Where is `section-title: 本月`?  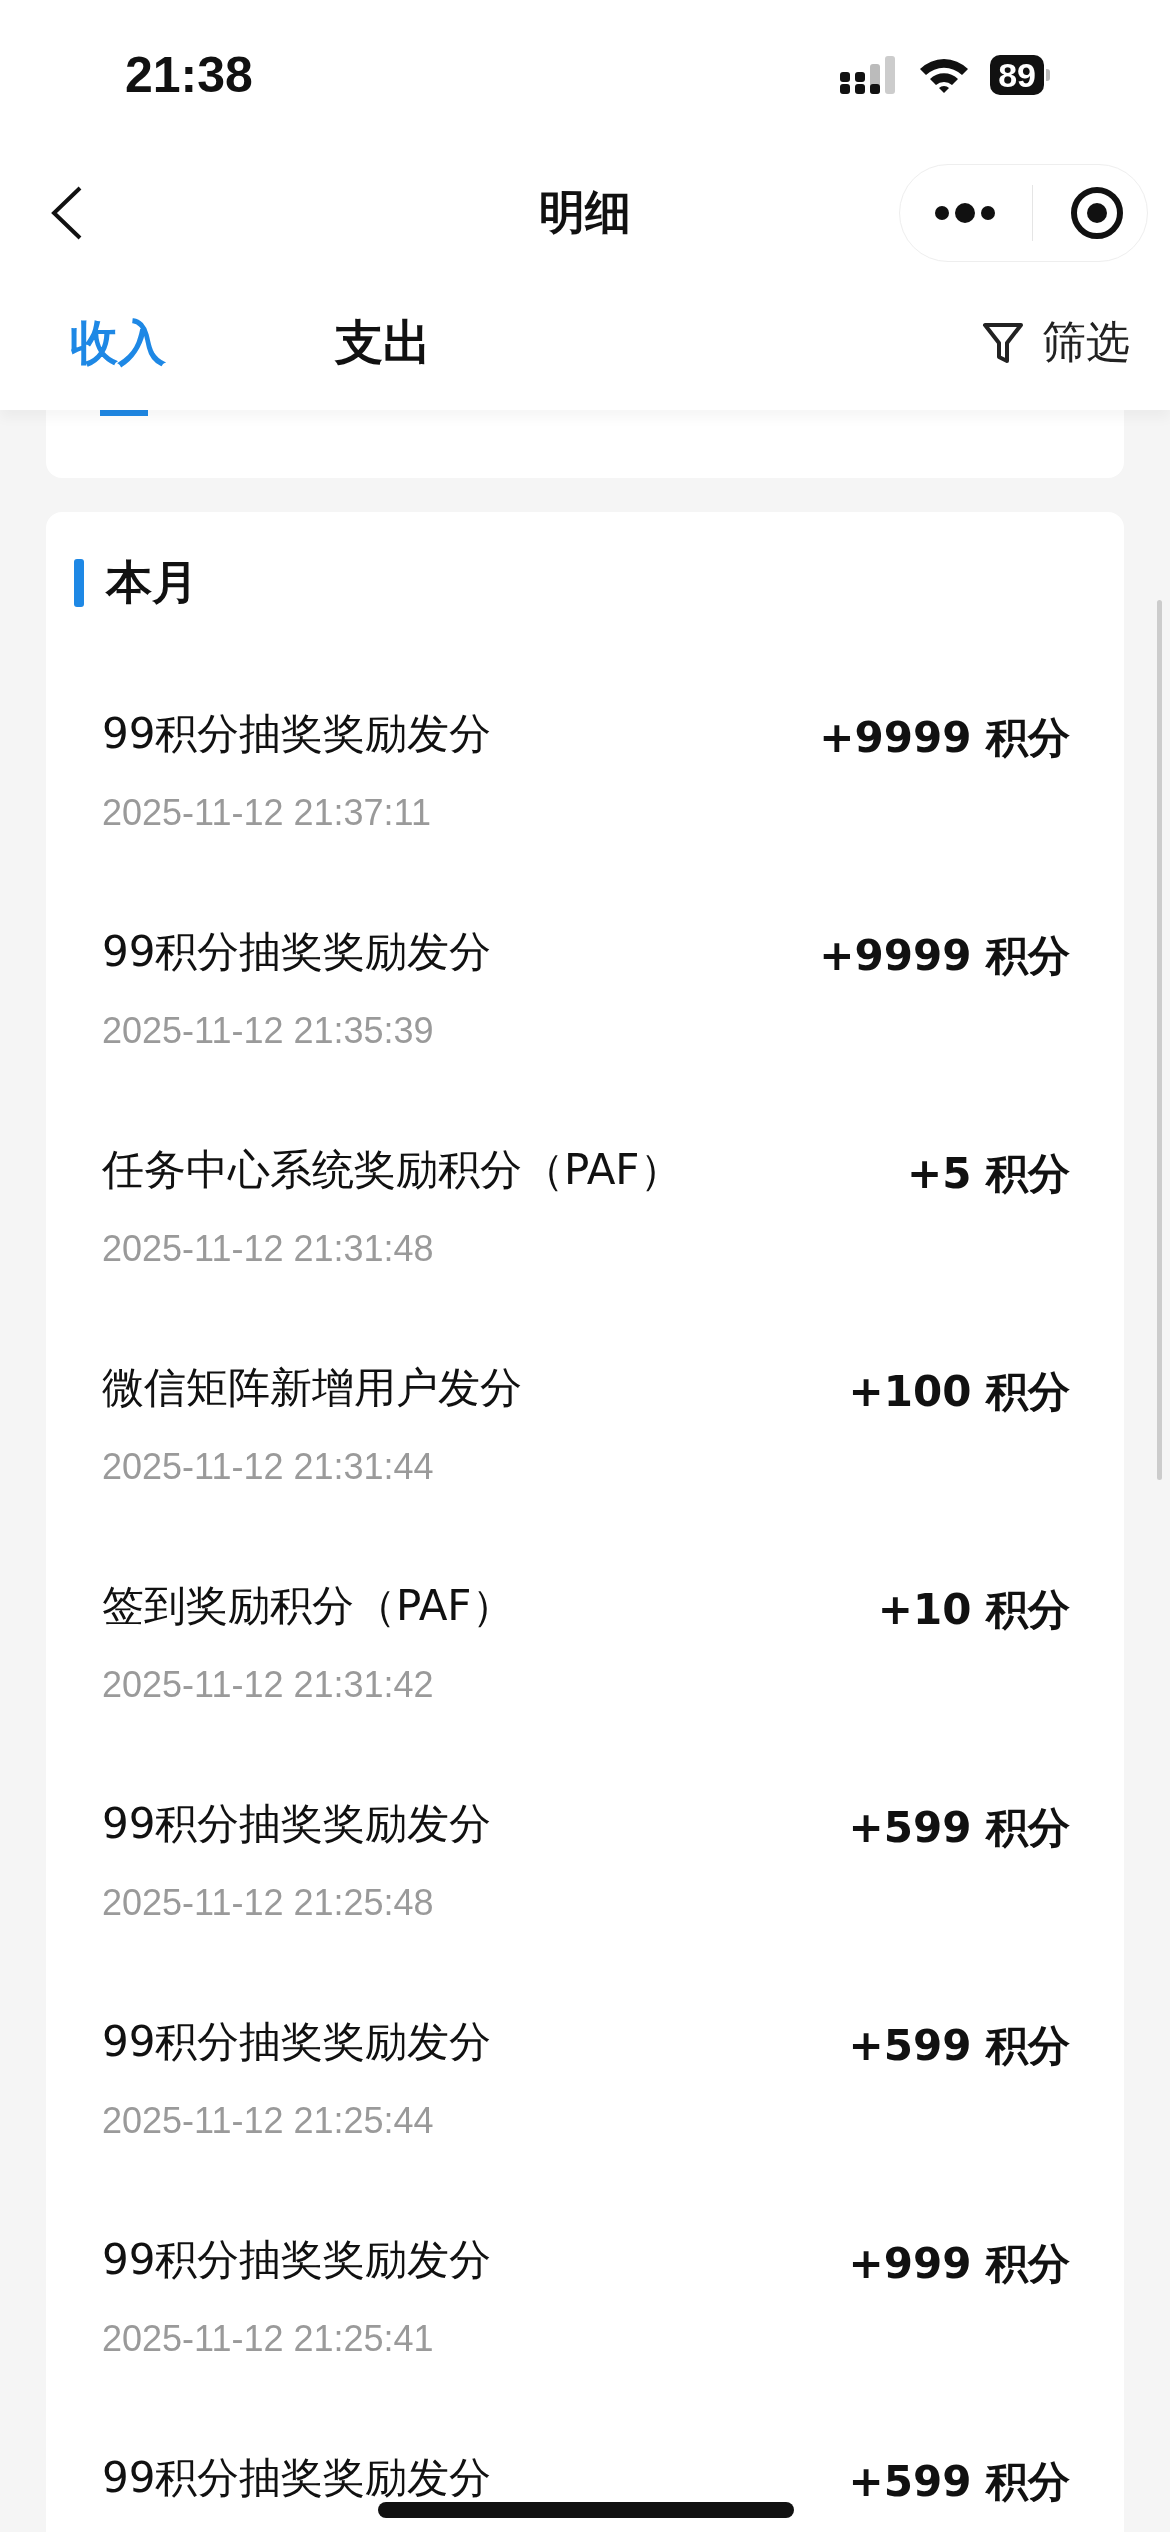 section-title: 本月 is located at coordinates (152, 582).